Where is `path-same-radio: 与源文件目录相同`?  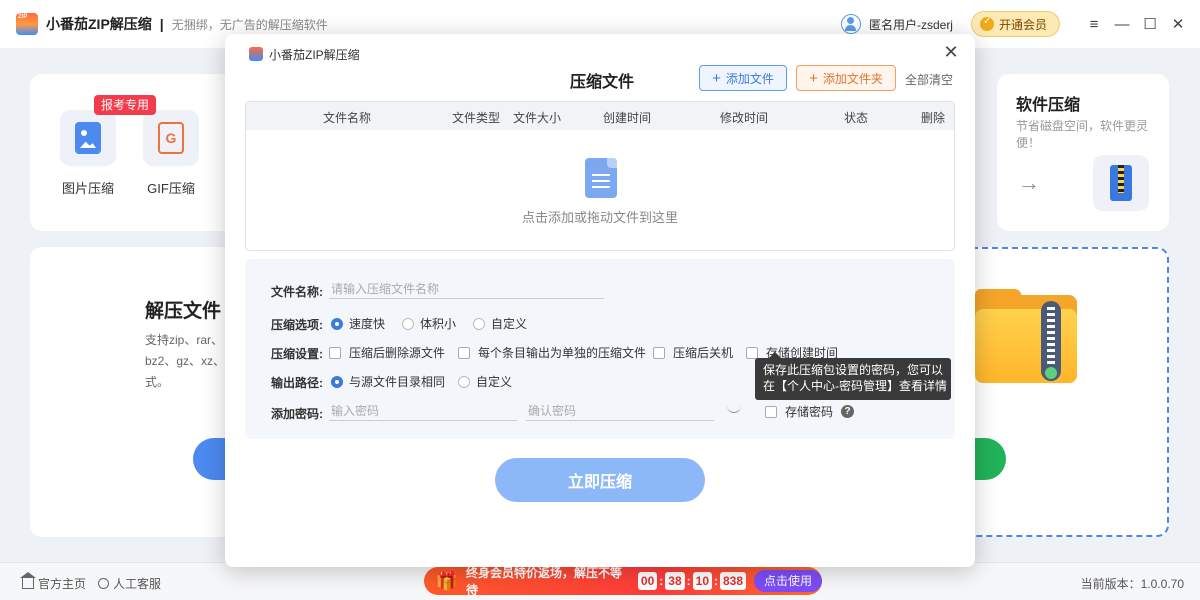
path-same-radio: 与源文件目录相同 is located at coordinates (388, 381).